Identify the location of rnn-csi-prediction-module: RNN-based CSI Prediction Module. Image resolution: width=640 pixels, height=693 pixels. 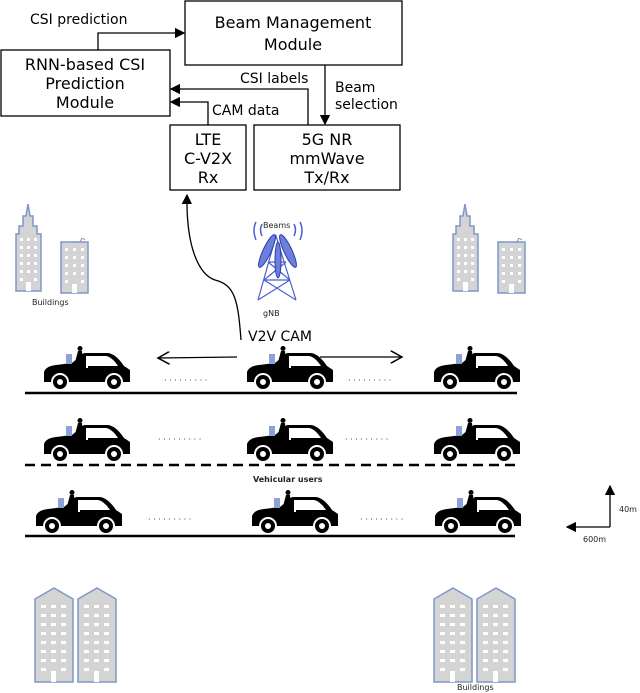
(85, 83).